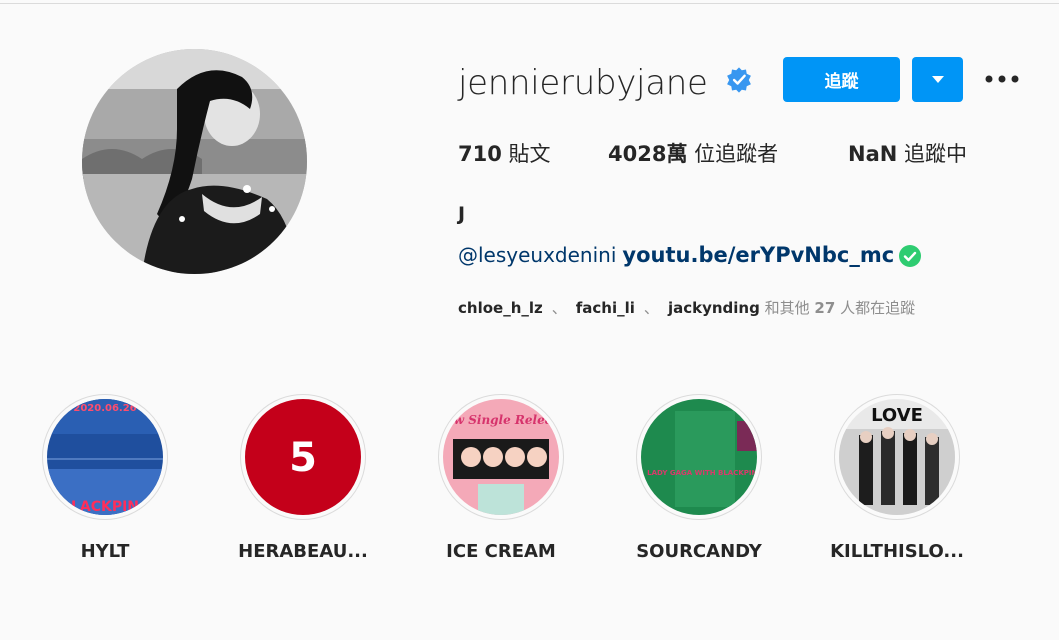 The height and width of the screenshot is (640, 1059). I want to click on username: jennierubyjane, so click(583, 83).